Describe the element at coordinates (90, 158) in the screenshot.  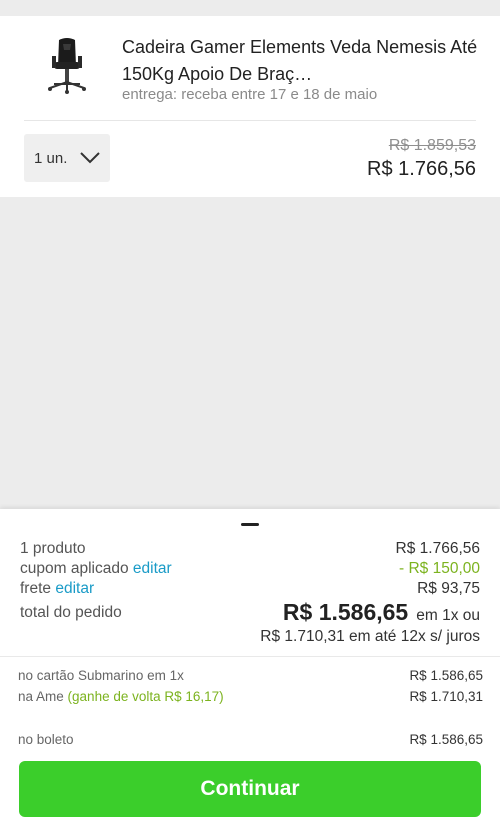
I see `chevron-down-icon` at that location.